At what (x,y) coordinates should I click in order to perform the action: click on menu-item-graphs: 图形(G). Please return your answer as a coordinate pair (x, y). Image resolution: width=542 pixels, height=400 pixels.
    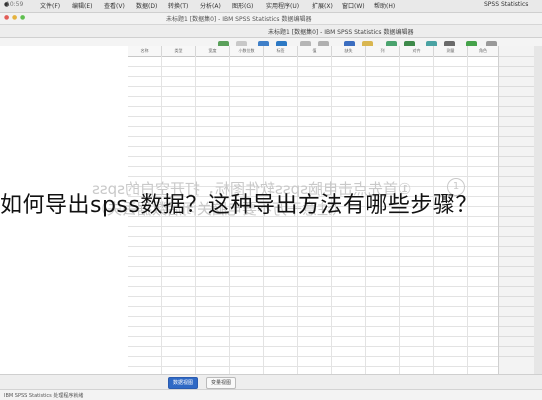
    Looking at the image, I should click on (242, 5).